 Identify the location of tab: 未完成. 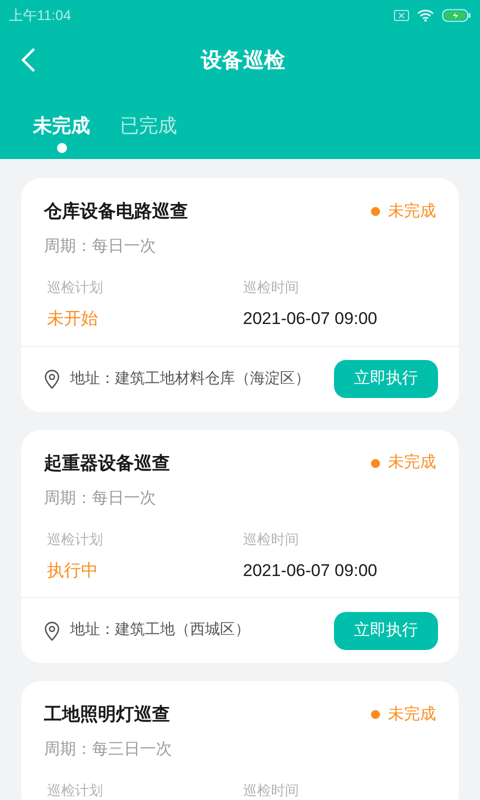
(61, 127).